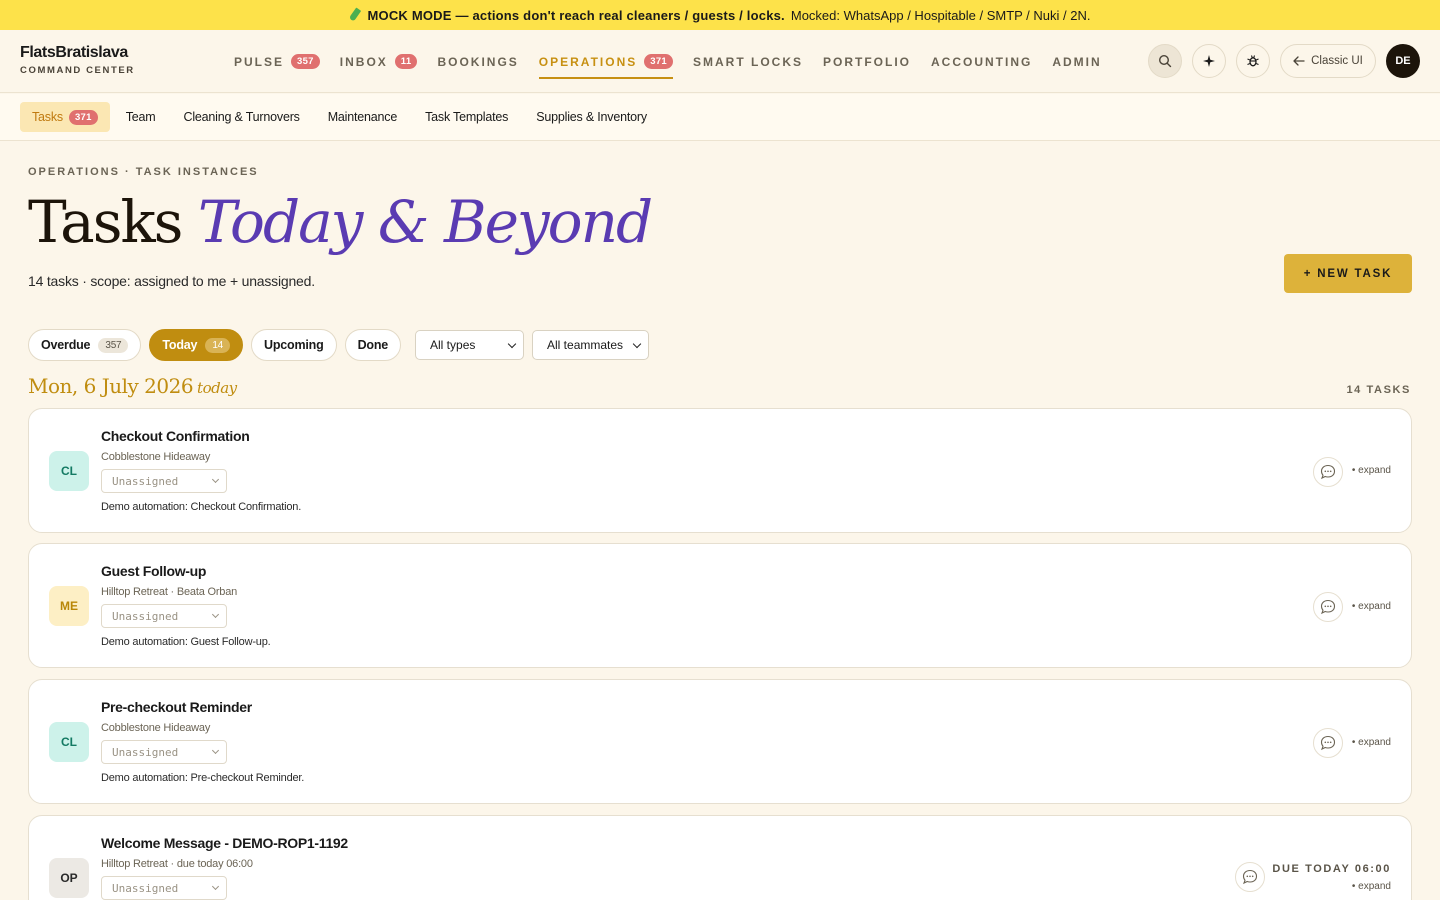 Image resolution: width=1440 pixels, height=900 pixels. I want to click on task-title: Pre-checkout Reminder, so click(176, 707).